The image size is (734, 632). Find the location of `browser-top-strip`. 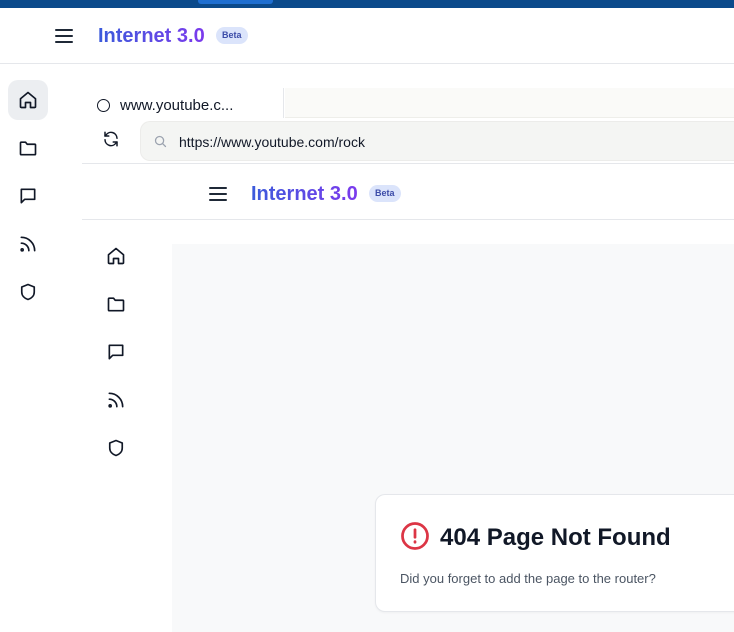

browser-top-strip is located at coordinates (367, 4).